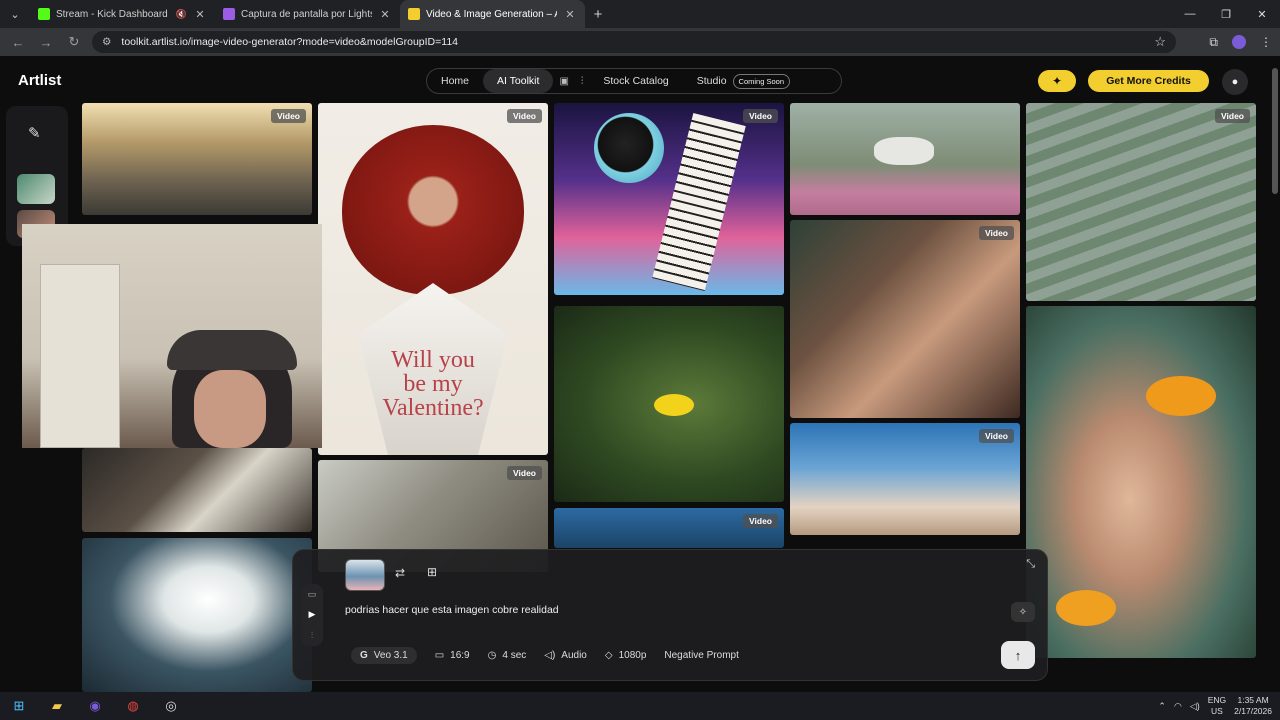 Image resolution: width=1280 pixels, height=720 pixels. Describe the element at coordinates (550, 655) in the screenshot. I see `speaker-icon: ◁)` at that location.